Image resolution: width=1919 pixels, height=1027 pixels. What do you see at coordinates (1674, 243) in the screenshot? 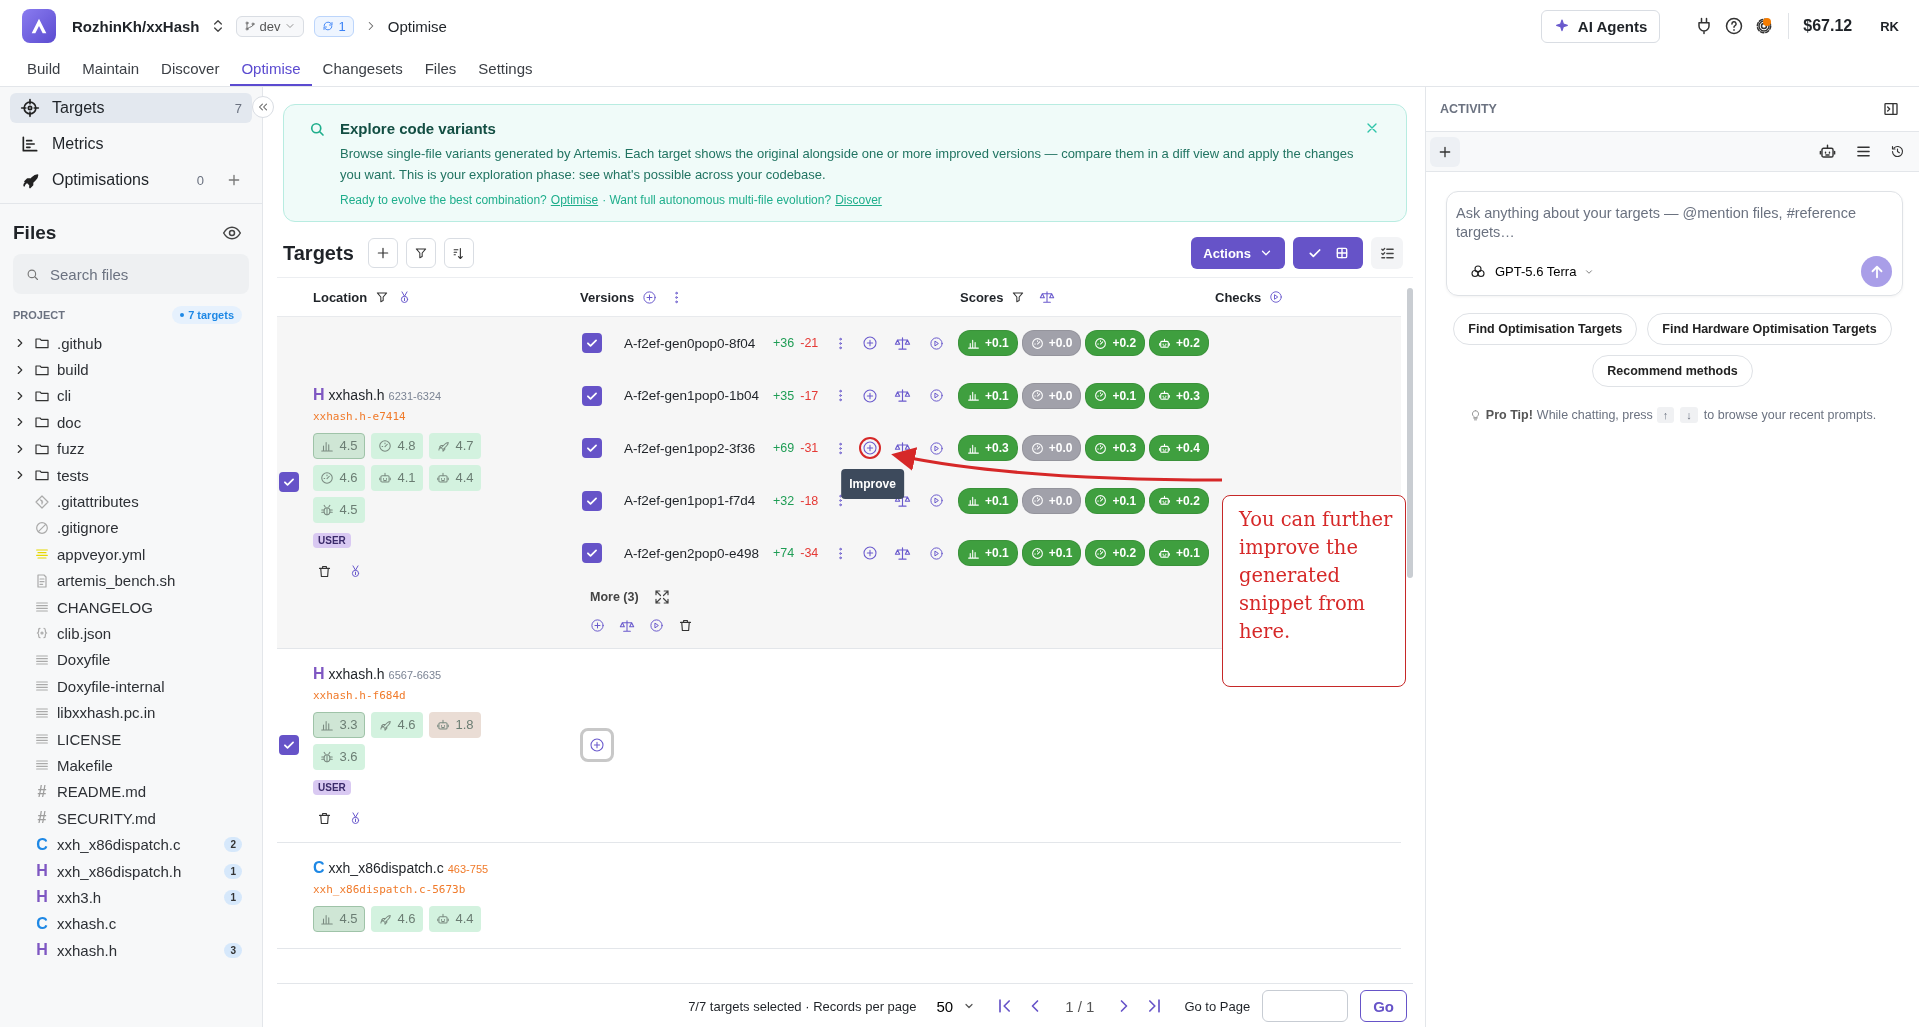
I see `chat-input-box: Ask anything about your targets — @mention files, #reference targets… GPT-5.6 Terra` at bounding box center [1674, 243].